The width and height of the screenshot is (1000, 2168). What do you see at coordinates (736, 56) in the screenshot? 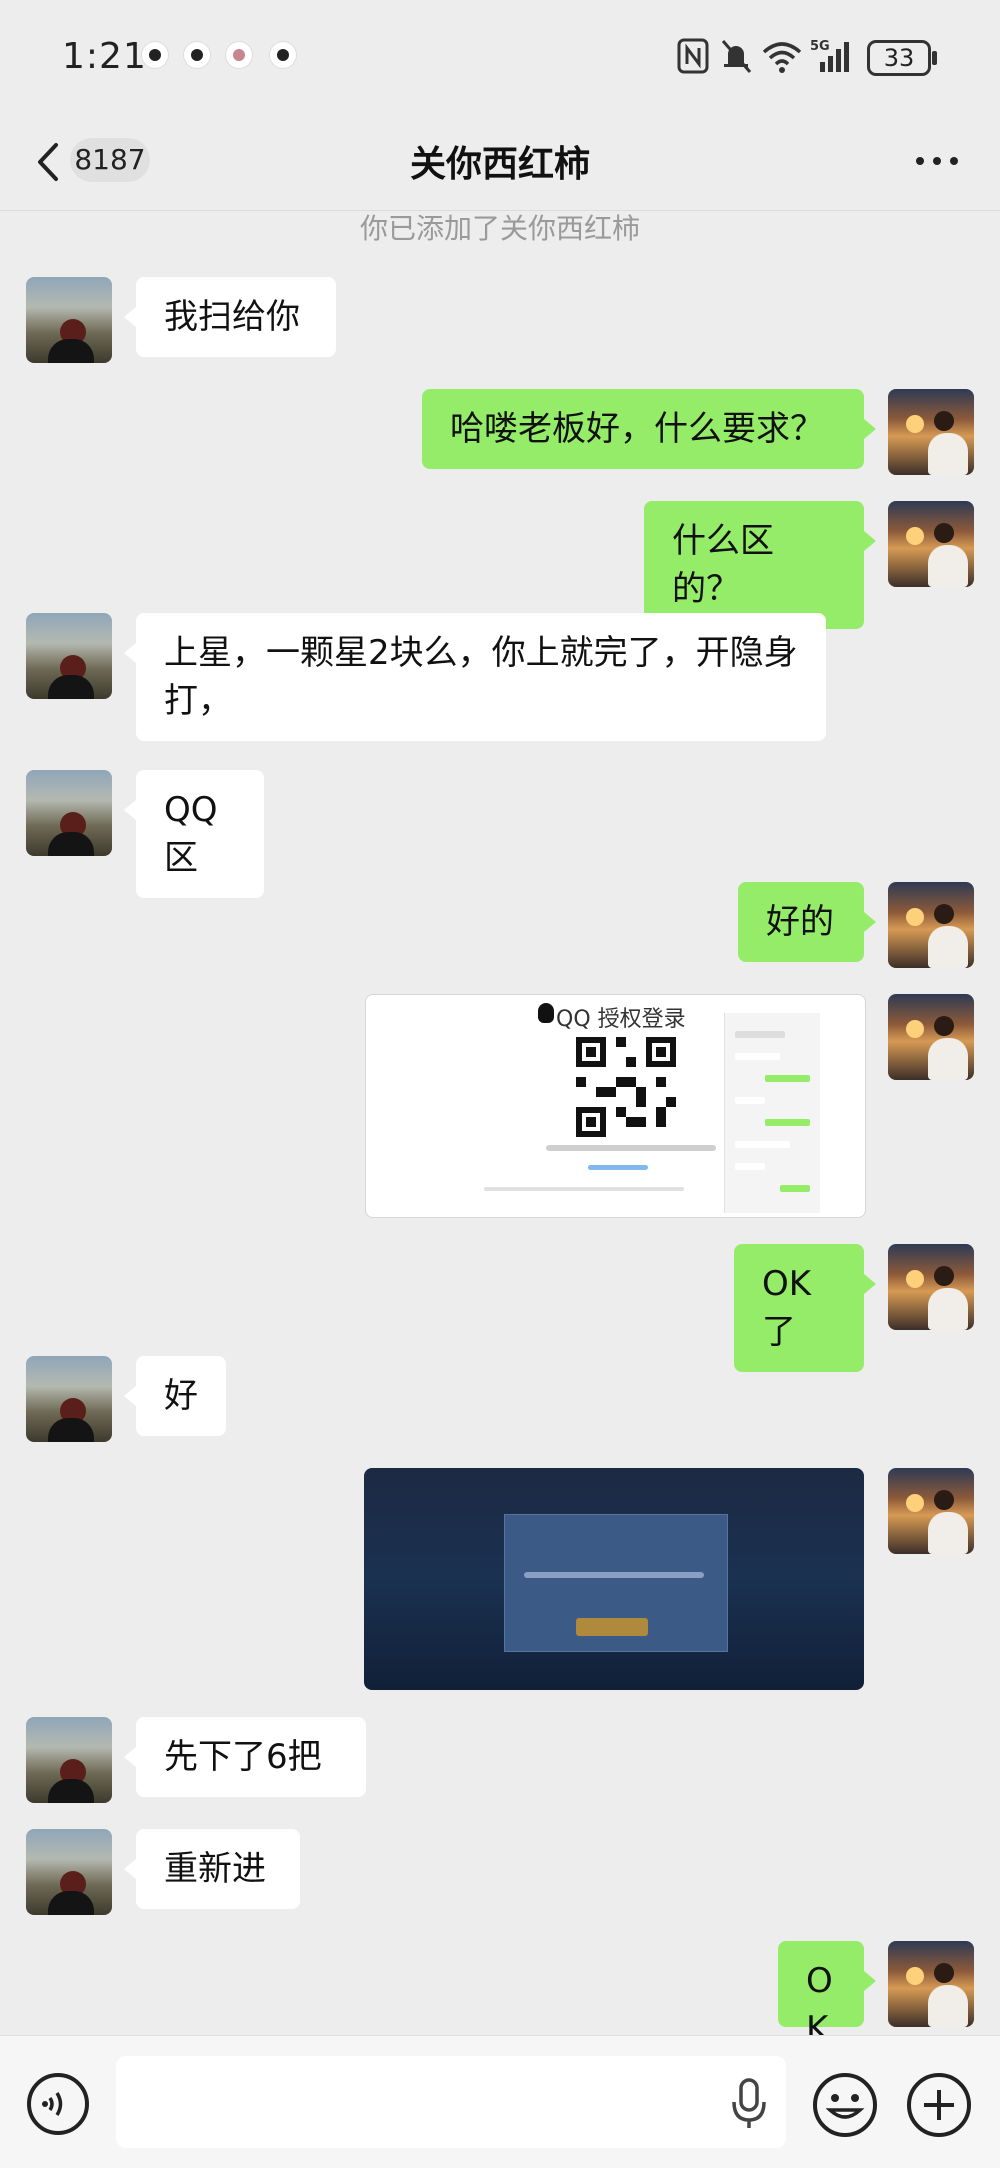
I see `mute-icon` at bounding box center [736, 56].